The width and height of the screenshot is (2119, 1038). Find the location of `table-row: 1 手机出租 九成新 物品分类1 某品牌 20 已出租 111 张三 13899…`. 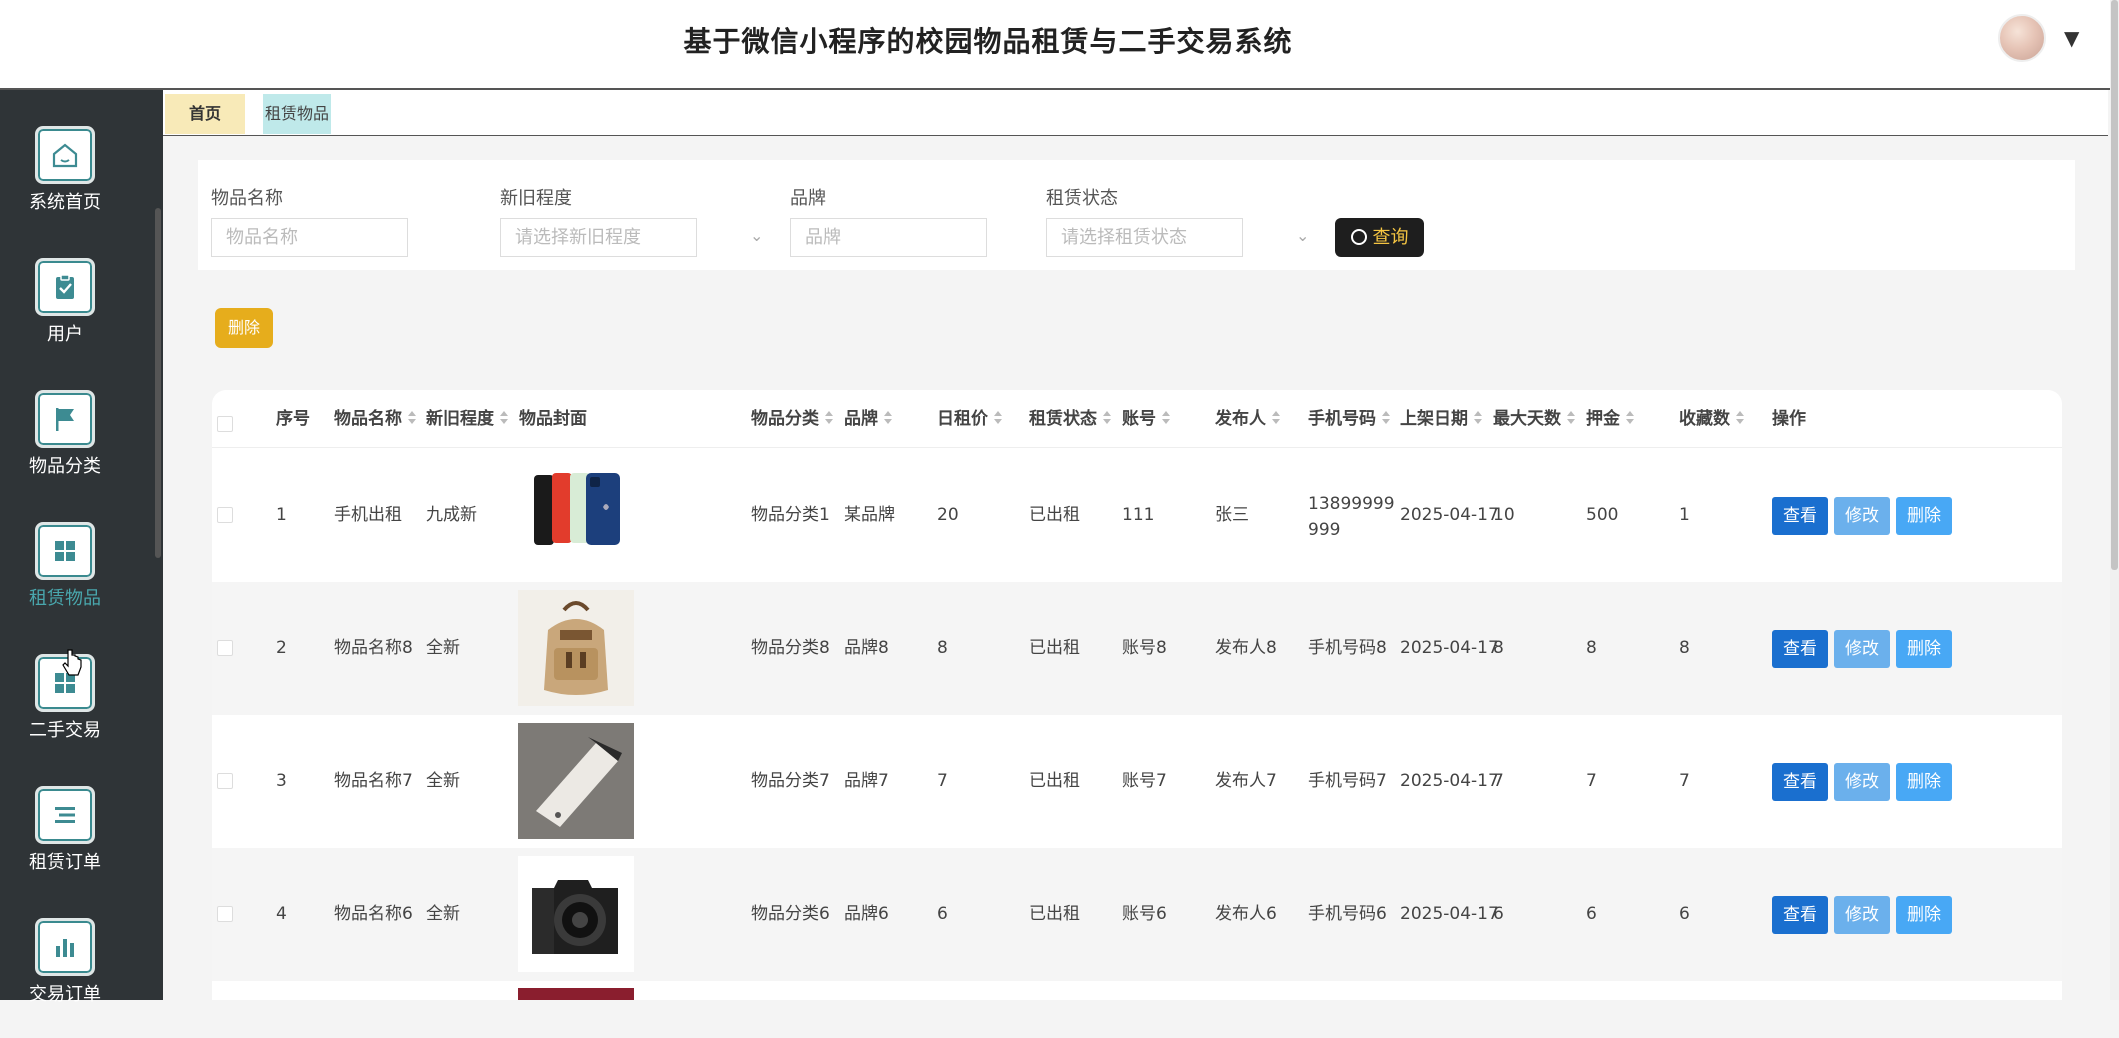

table-row: 1 手机出租 九成新 物品分类1 某品牌 20 已出租 111 张三 13899… is located at coordinates (1137, 515).